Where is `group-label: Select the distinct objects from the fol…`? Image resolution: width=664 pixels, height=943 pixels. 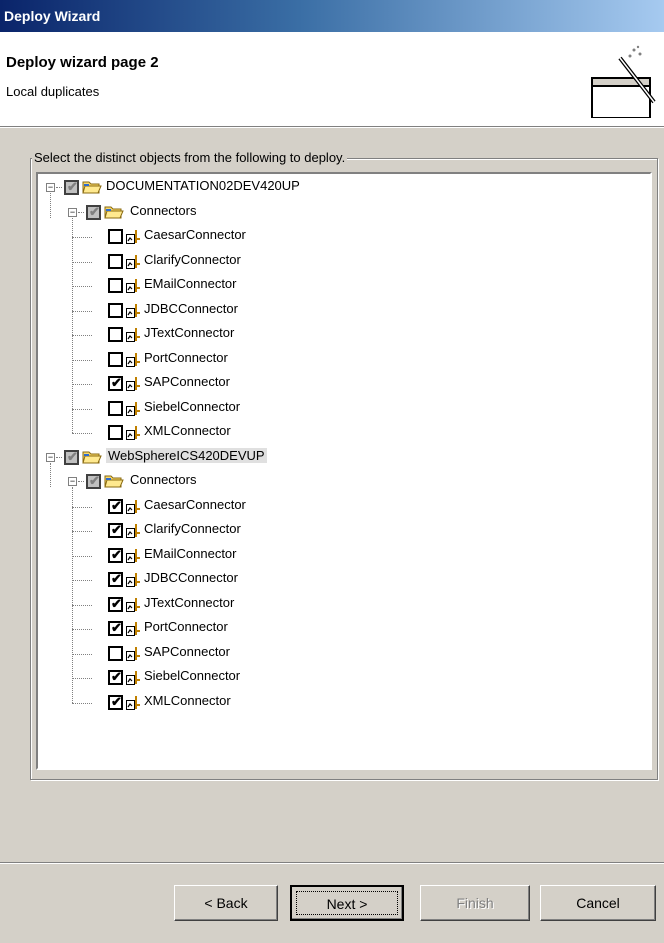
group-label: Select the distinct objects from the fol… is located at coordinates (190, 157).